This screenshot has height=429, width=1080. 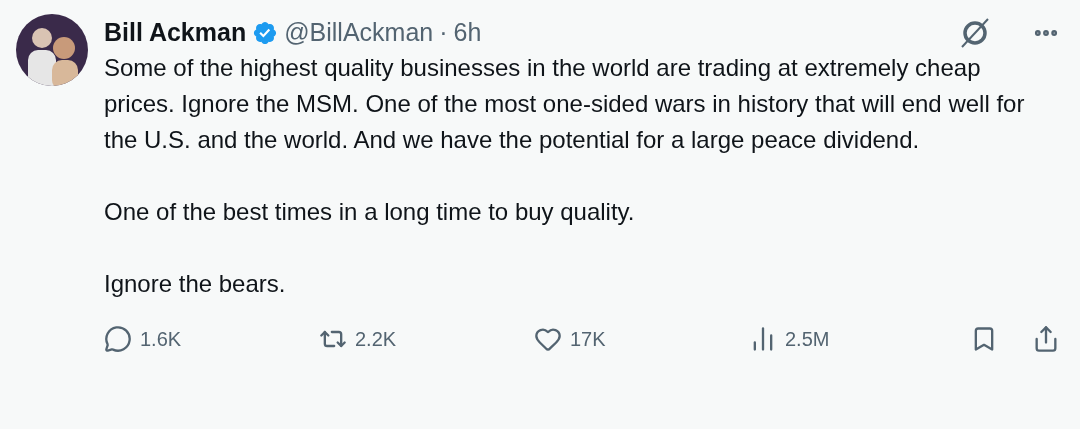 I want to click on views-button: 2.5M, so click(x=856, y=339).